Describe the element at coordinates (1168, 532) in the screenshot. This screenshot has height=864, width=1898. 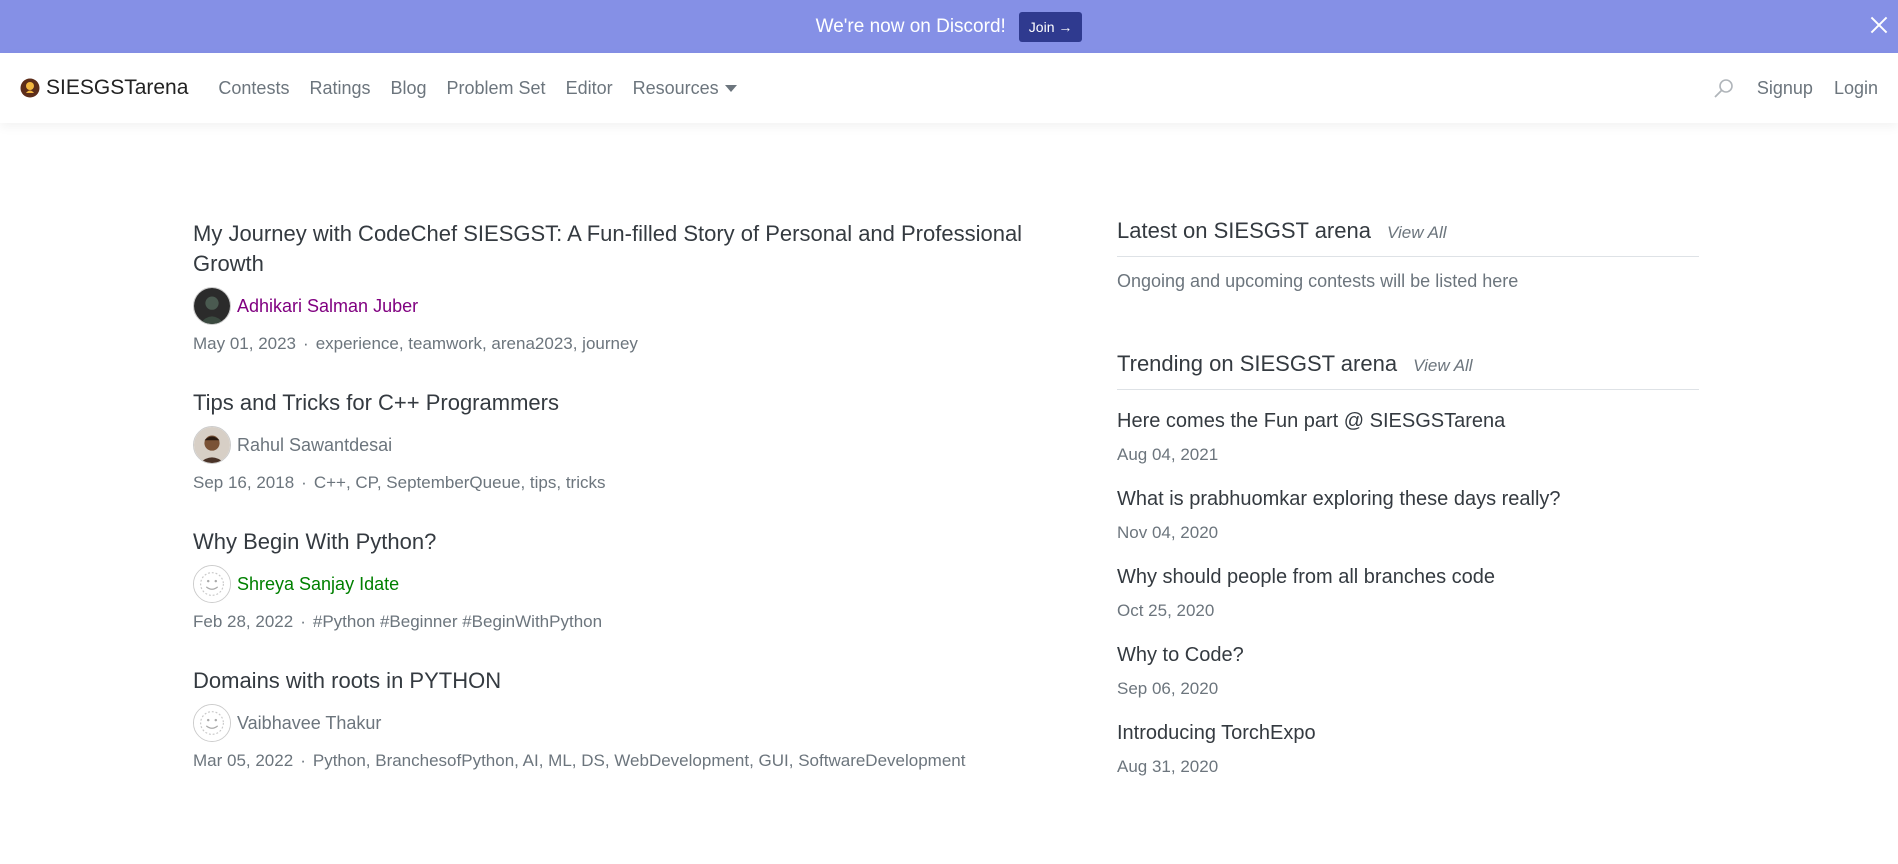
I see `trending-item-date: Nov 04, 2020` at that location.